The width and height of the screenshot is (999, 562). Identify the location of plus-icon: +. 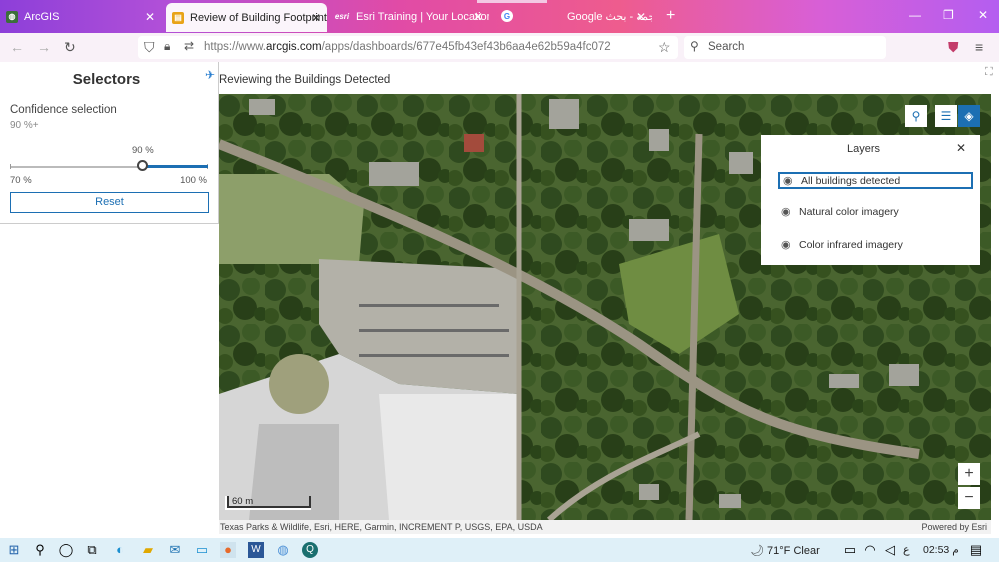
(969, 473).